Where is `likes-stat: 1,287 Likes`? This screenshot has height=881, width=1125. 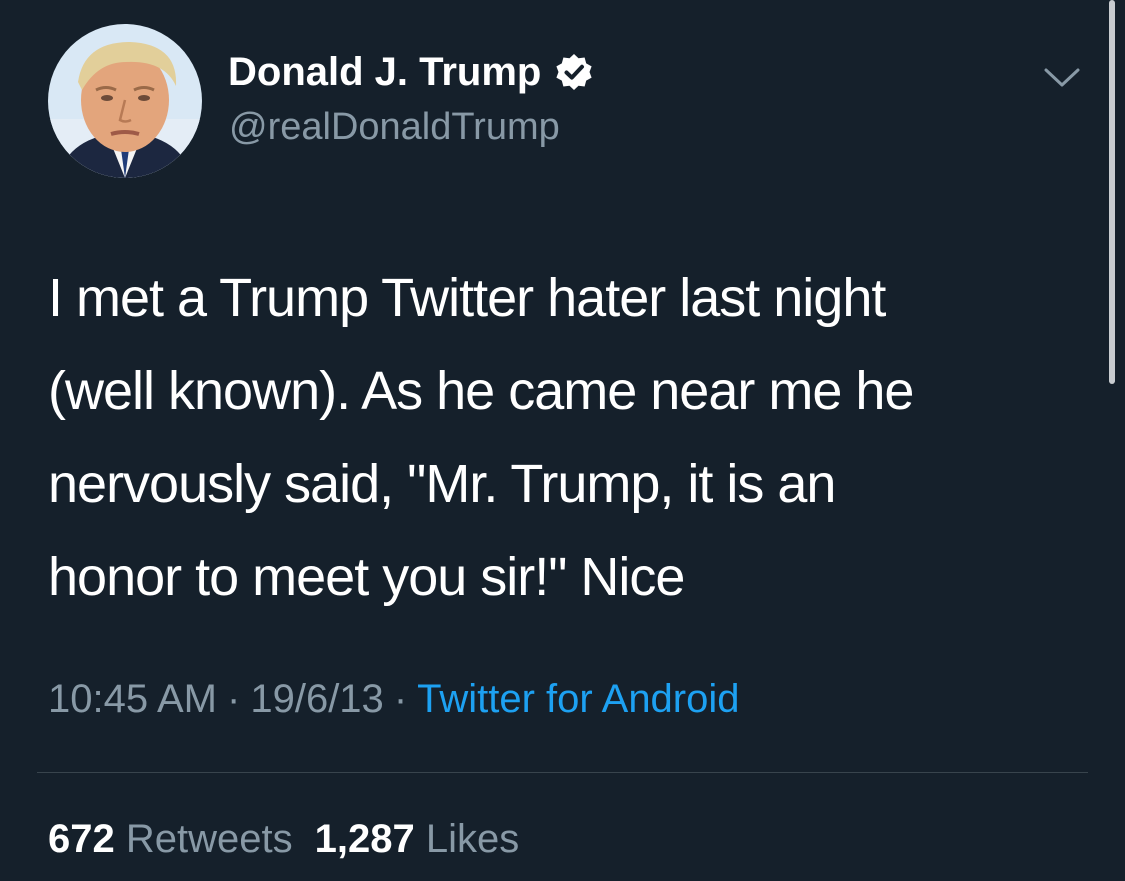
likes-stat: 1,287 Likes is located at coordinates (417, 839).